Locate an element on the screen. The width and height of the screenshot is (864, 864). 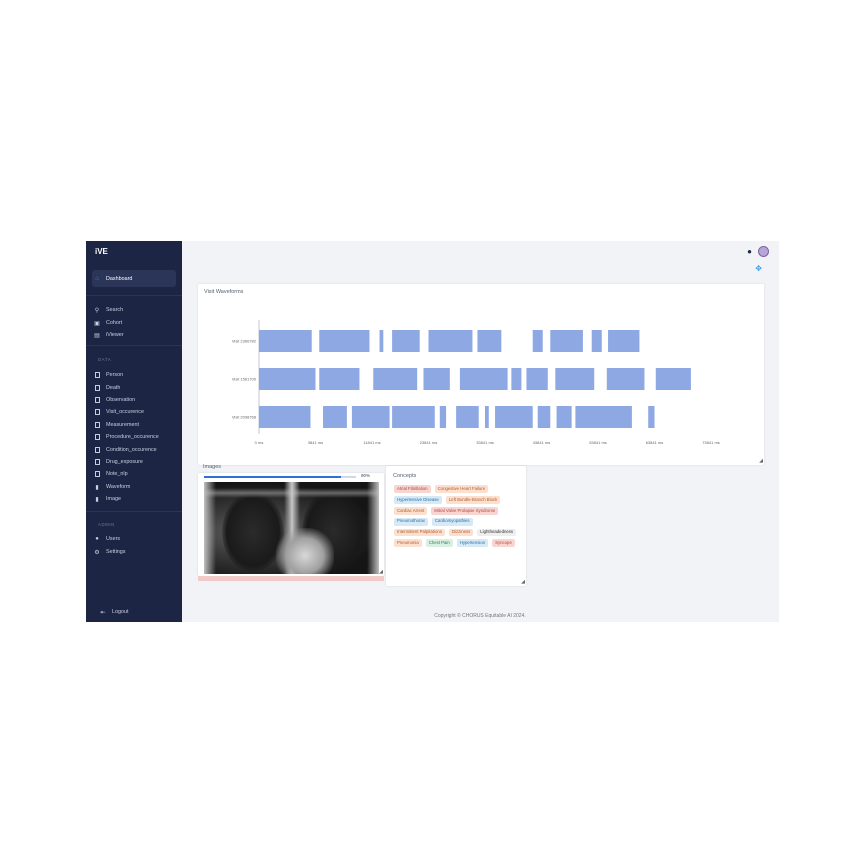
concept-tag: Intermittent Palpitations is located at coordinates (419, 532).